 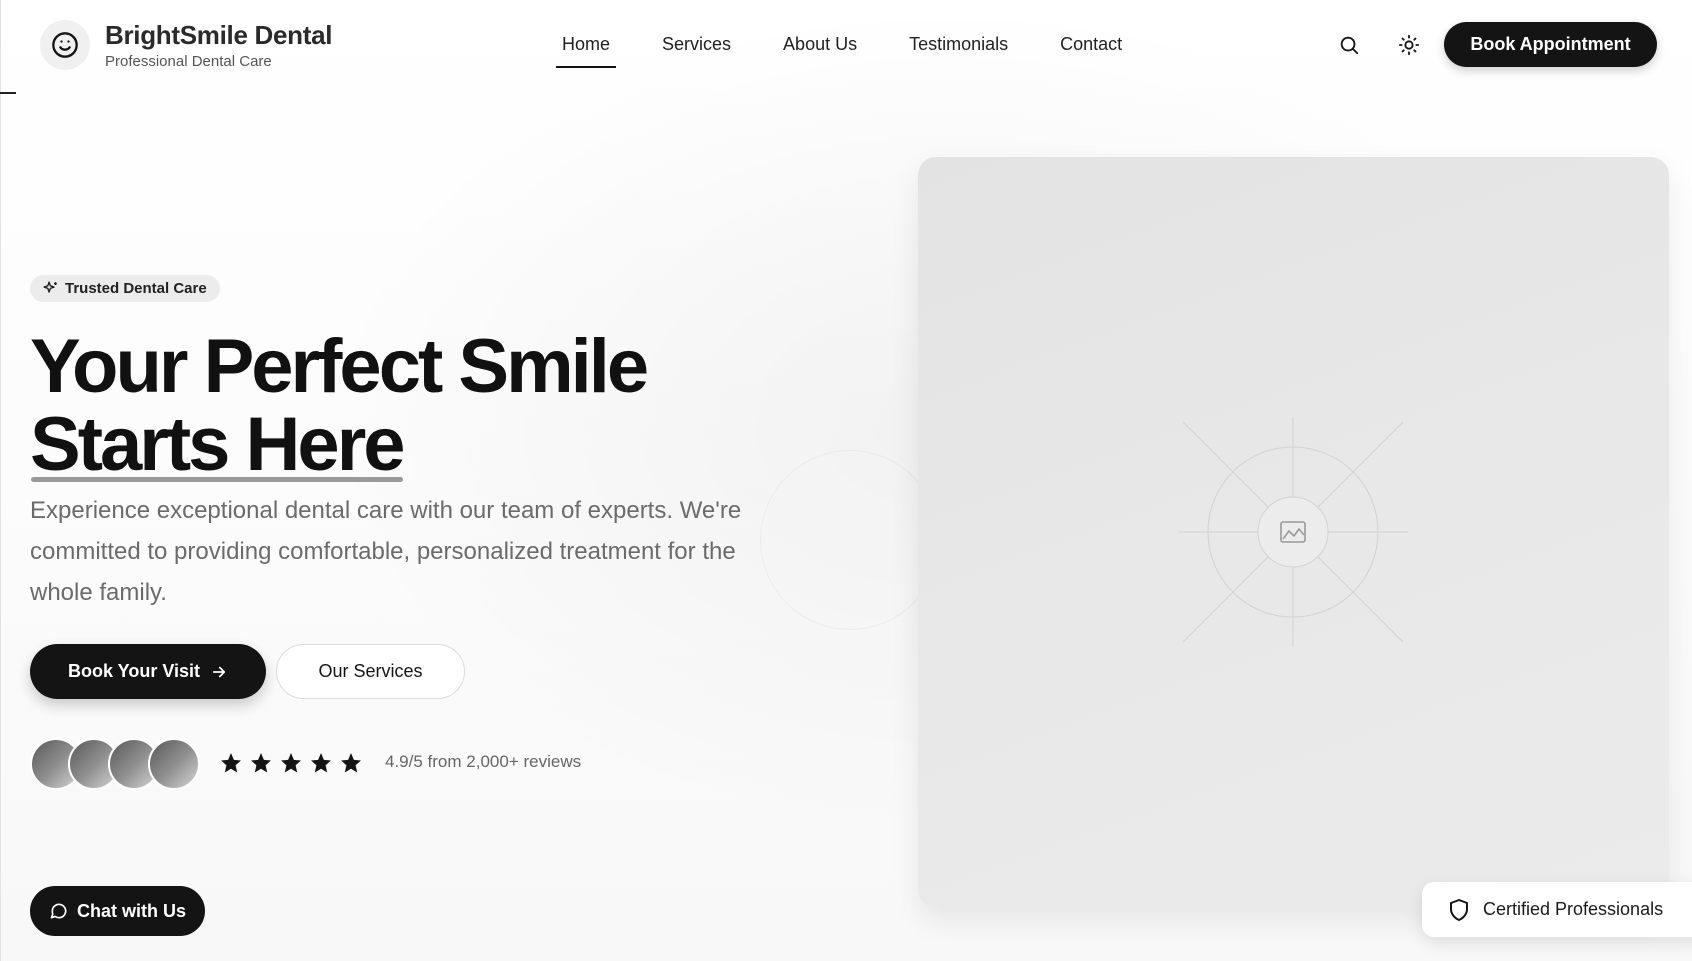 What do you see at coordinates (1091, 49) in the screenshot?
I see `nav-item-contact: Contact` at bounding box center [1091, 49].